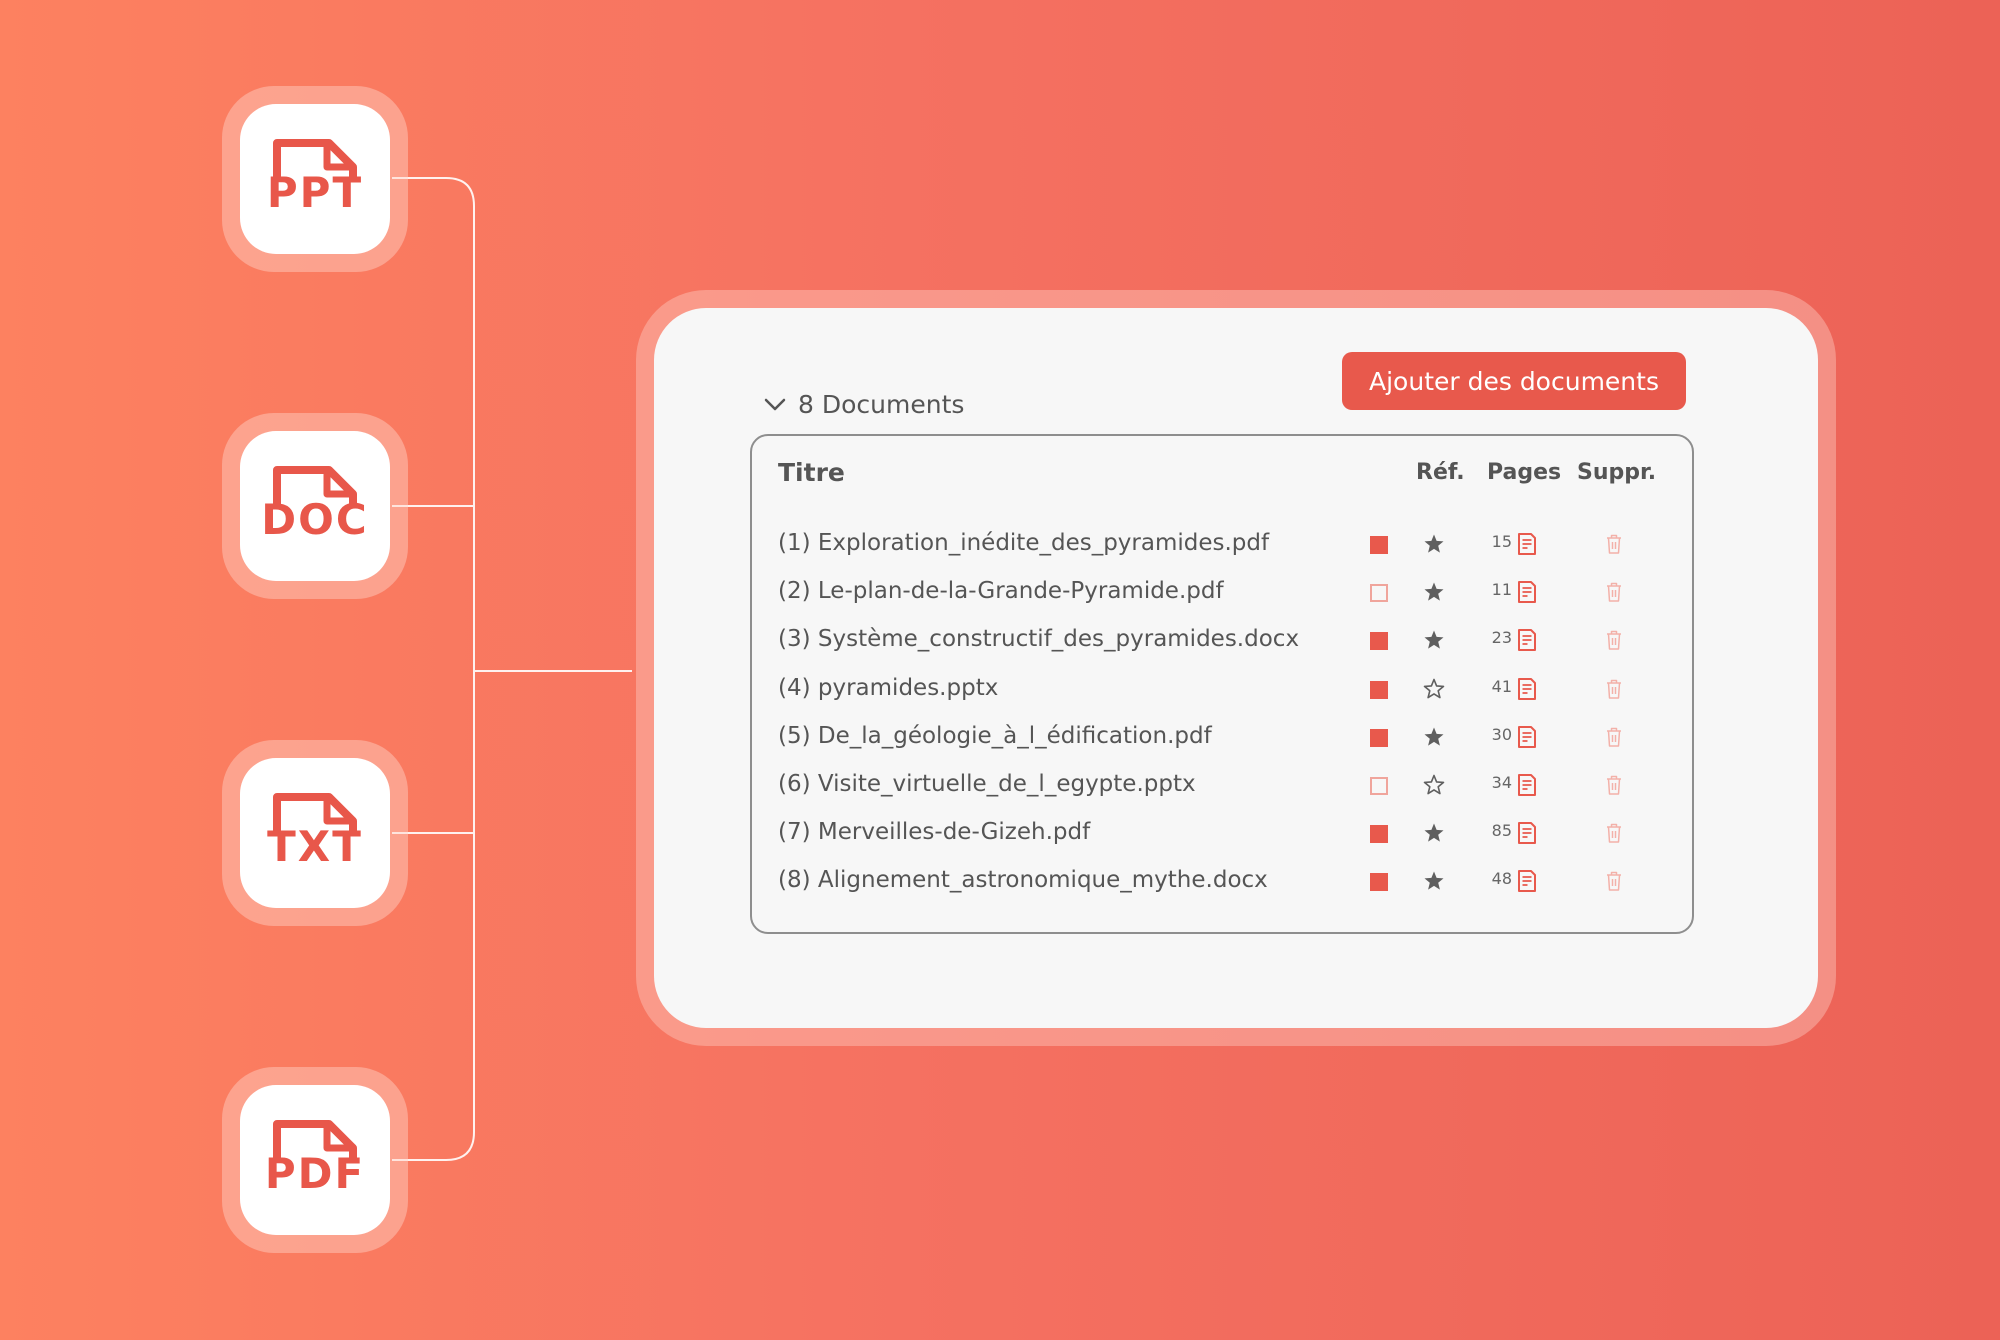 Image resolution: width=2000 pixels, height=1340 pixels. I want to click on column-header-delete: Suppr., so click(1617, 472).